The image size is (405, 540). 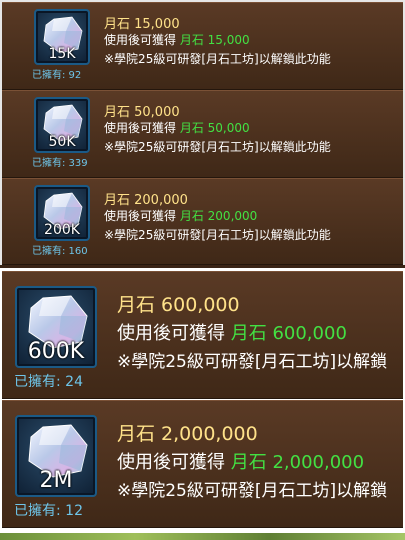 What do you see at coordinates (62, 230) in the screenshot?
I see `quantity-badge: 200K` at bounding box center [62, 230].